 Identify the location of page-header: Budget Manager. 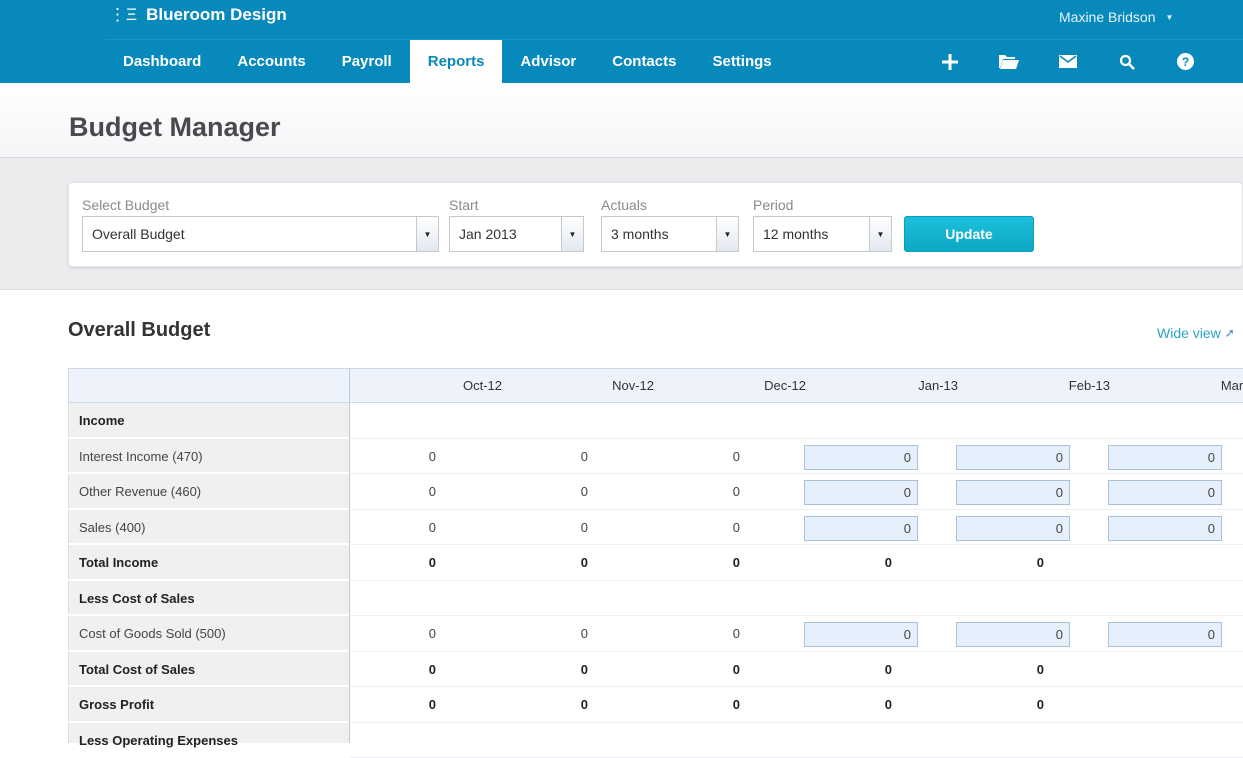
(621, 120).